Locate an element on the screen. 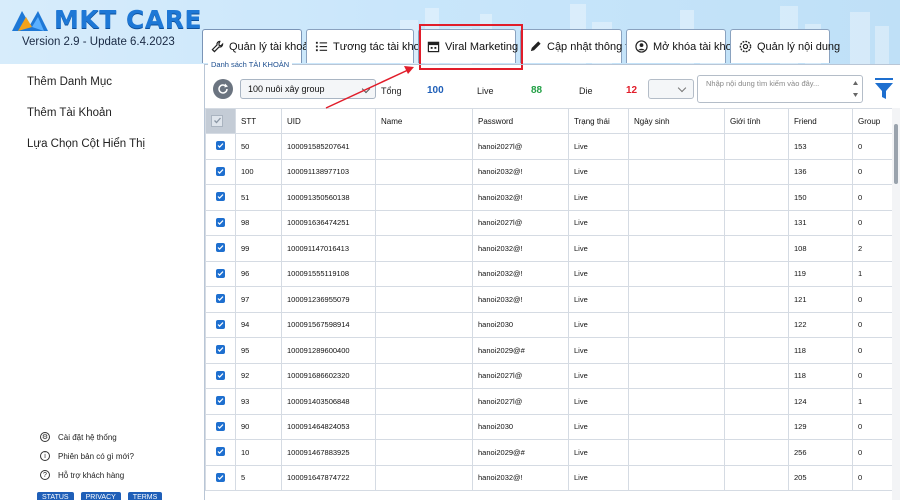  table-row: 100 100091138977103 hanoi2032@! Live 136 0 is located at coordinates (549, 171).